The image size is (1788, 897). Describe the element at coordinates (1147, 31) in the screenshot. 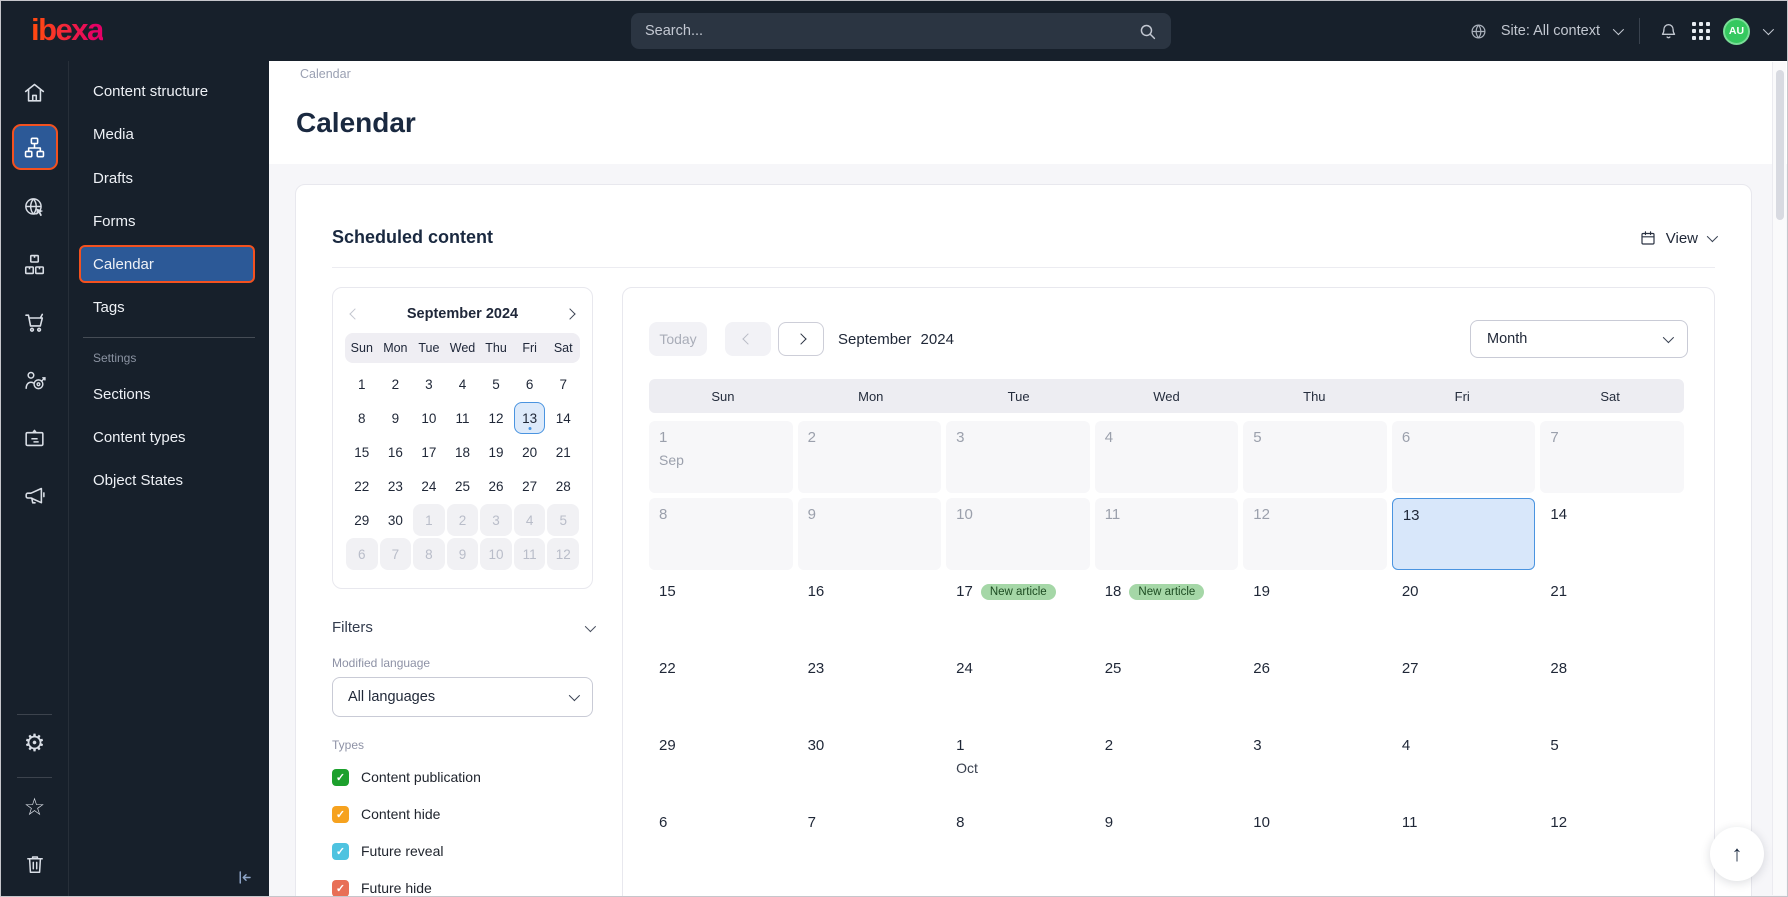

I see `search-icon` at that location.